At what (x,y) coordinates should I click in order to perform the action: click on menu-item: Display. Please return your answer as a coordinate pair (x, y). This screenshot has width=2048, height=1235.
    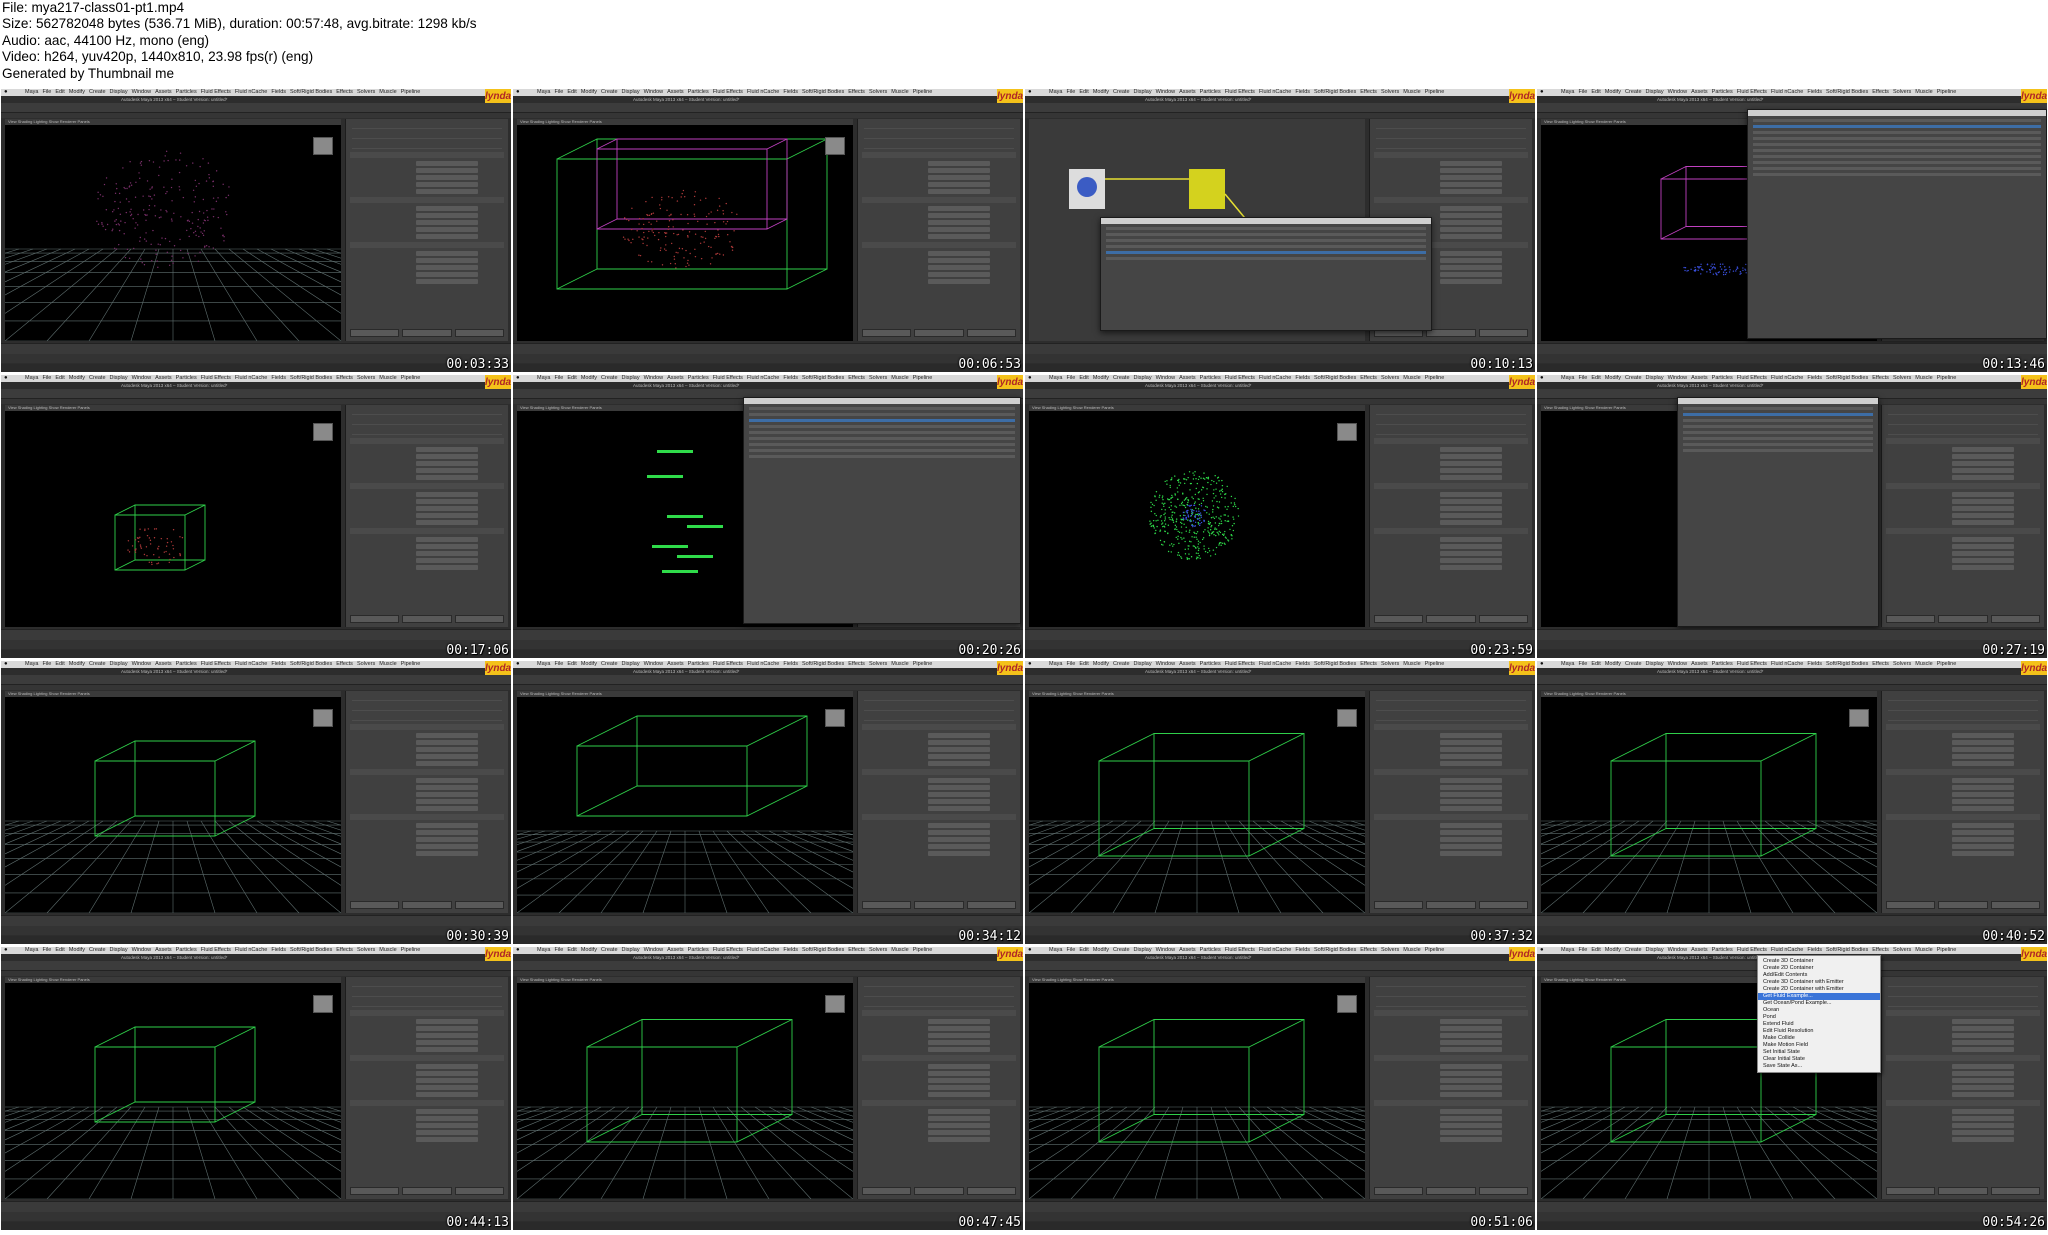
    Looking at the image, I should click on (1143, 950).